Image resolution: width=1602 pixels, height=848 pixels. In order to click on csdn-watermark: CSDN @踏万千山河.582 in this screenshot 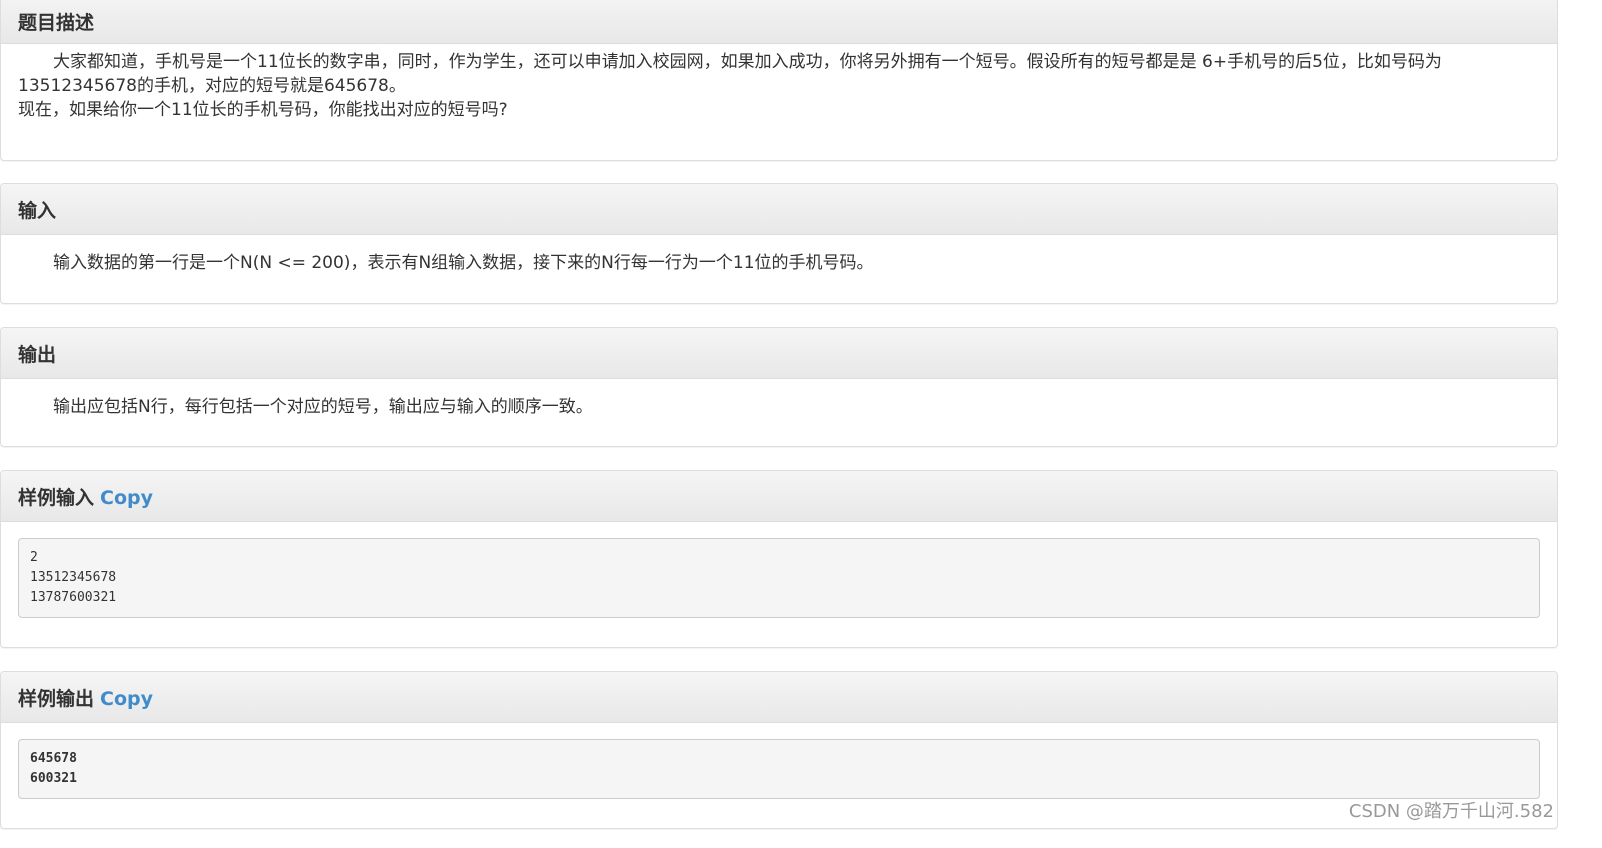, I will do `click(1451, 811)`.